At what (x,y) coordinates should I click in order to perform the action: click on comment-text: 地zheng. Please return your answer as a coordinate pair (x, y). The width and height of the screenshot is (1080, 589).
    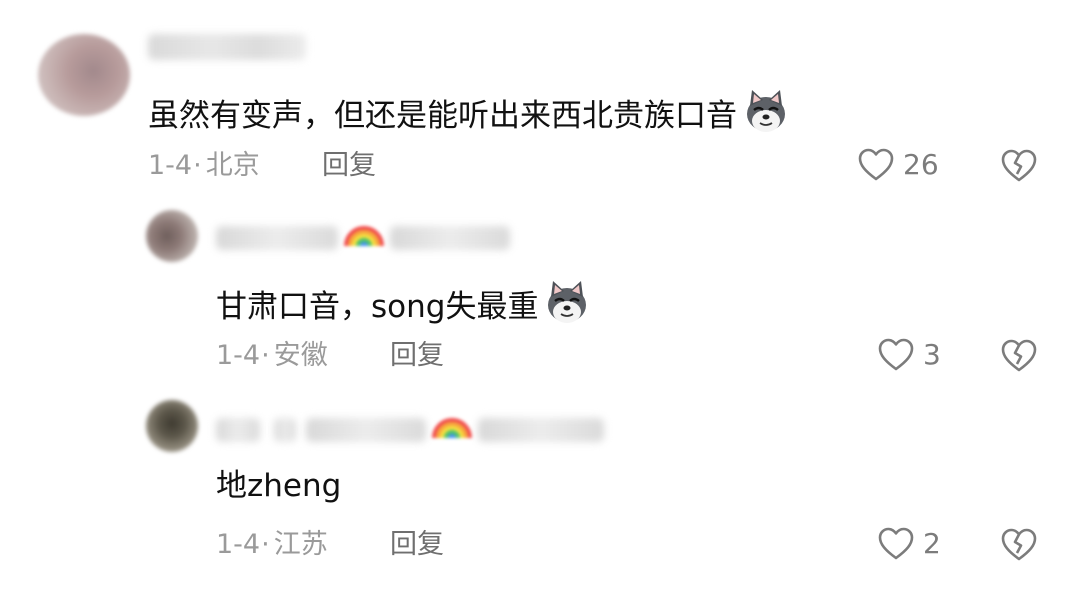
    Looking at the image, I should click on (278, 486).